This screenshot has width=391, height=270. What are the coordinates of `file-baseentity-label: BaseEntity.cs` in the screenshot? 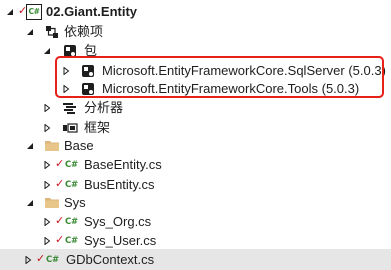 It's located at (123, 164).